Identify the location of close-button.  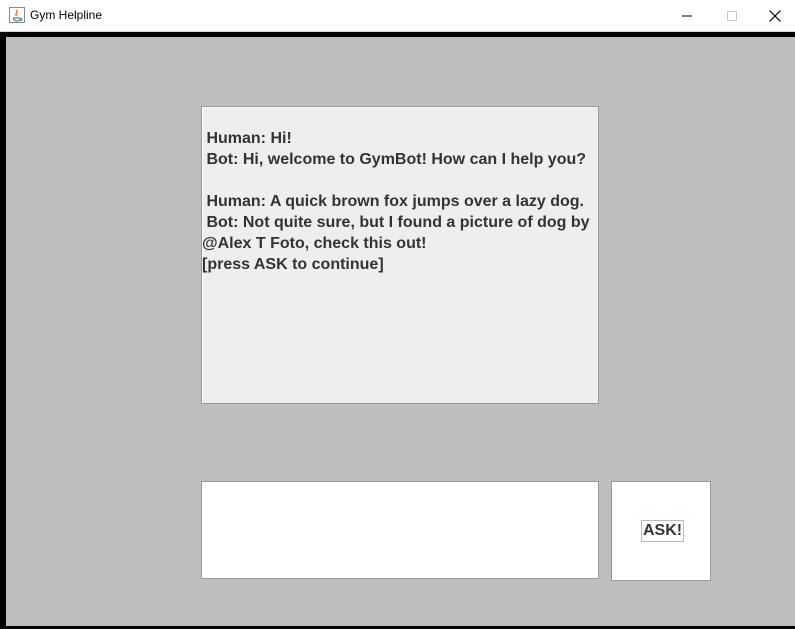
(775, 15).